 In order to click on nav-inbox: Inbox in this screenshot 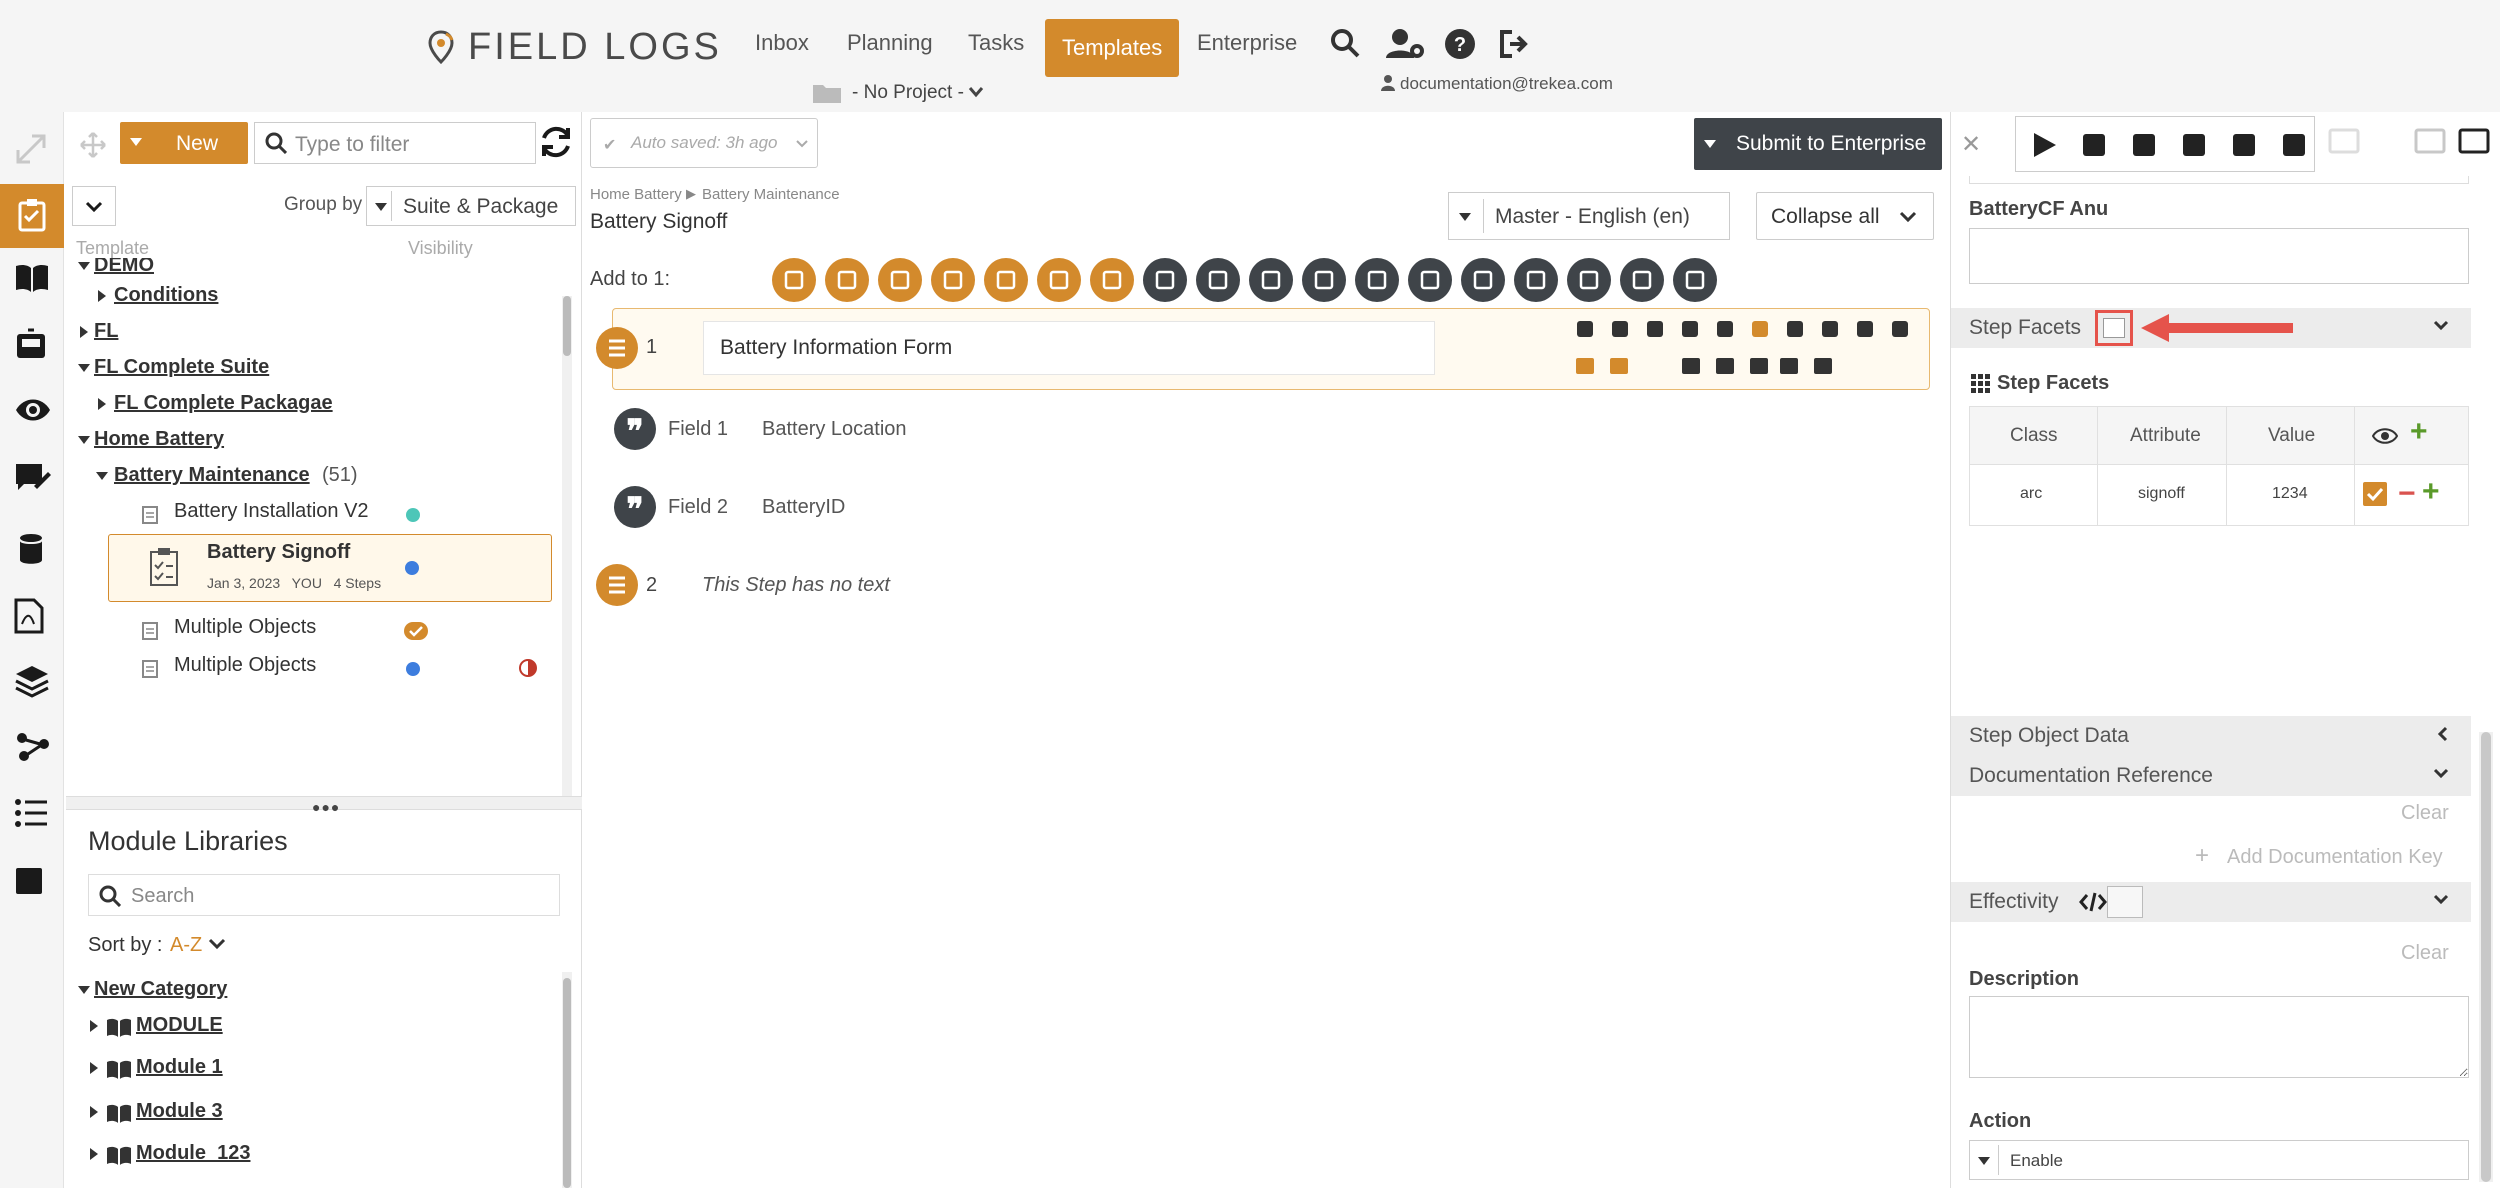, I will do `click(782, 43)`.